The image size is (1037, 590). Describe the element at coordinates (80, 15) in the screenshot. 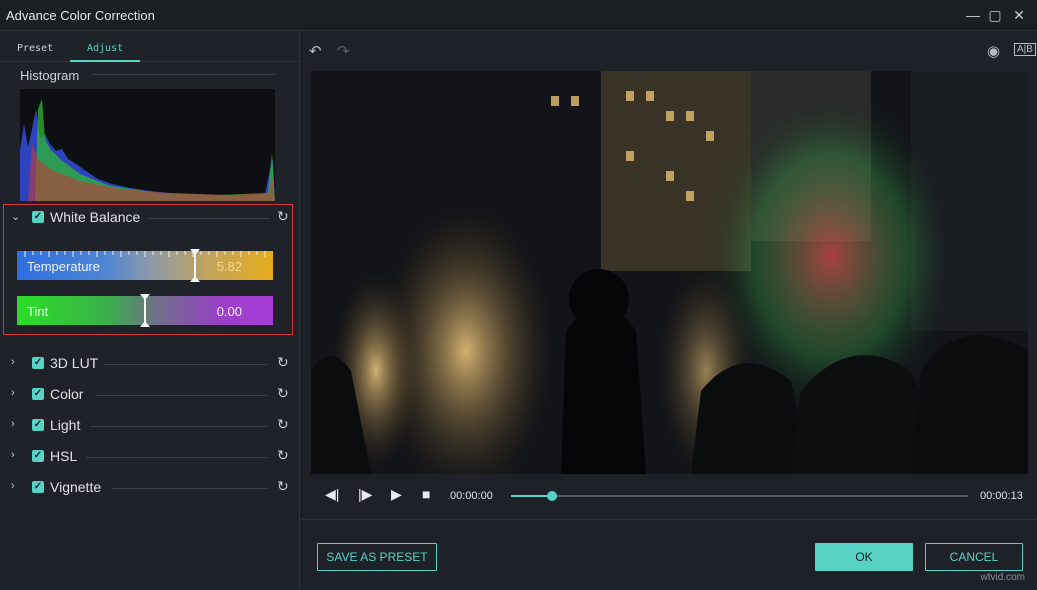

I see `window-title: Advance Color Correction` at that location.